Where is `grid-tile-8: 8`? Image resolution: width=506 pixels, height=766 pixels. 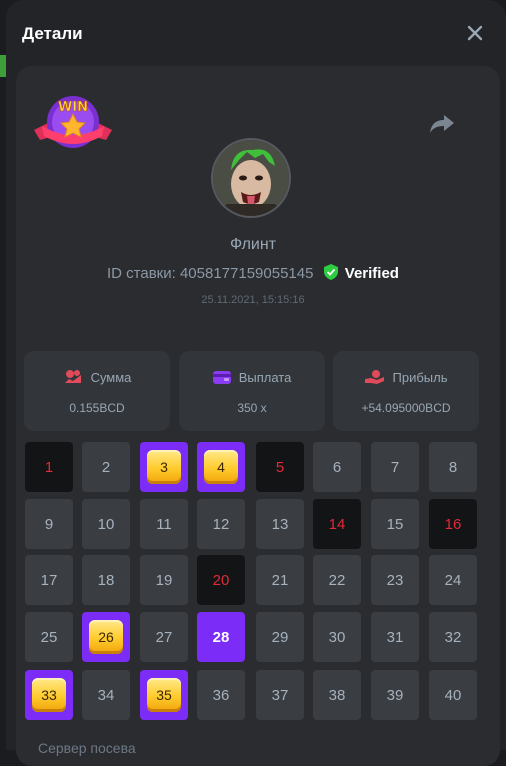 grid-tile-8: 8 is located at coordinates (453, 467).